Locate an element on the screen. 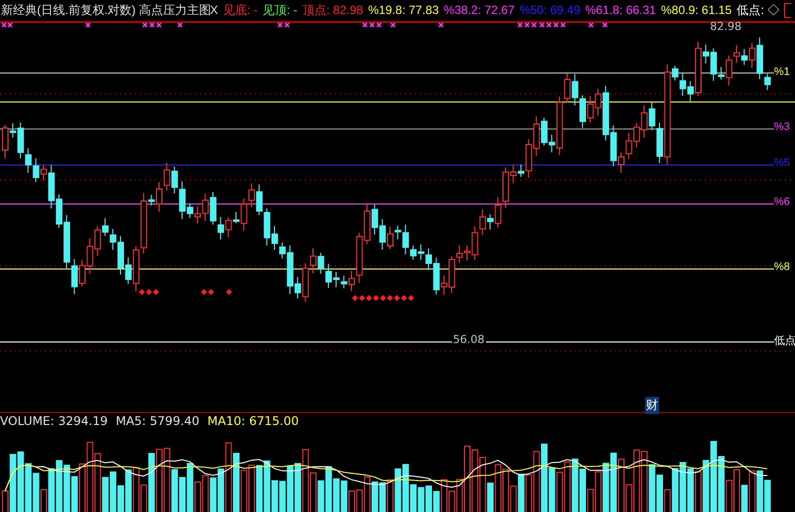 This screenshot has width=795, height=512. chart-title: 新经典(日线.前复权.对数) 高点压力主图 is located at coordinates (106, 10).